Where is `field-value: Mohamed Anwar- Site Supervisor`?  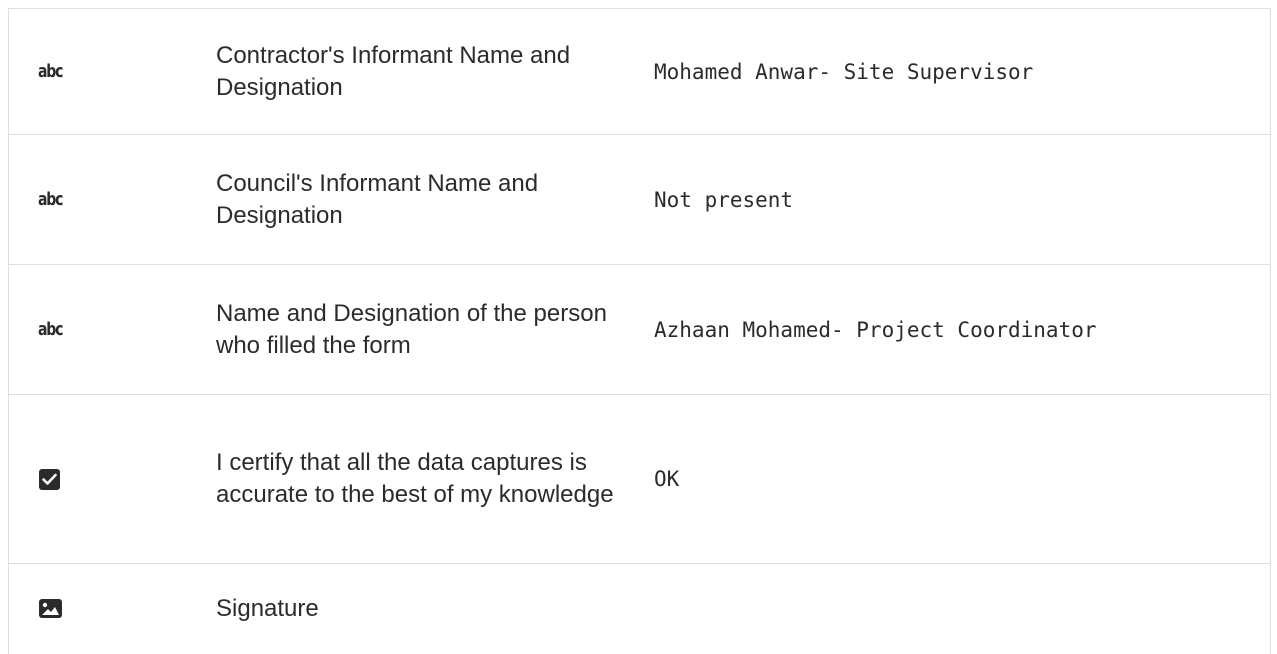 field-value: Mohamed Anwar- Site Supervisor is located at coordinates (844, 71).